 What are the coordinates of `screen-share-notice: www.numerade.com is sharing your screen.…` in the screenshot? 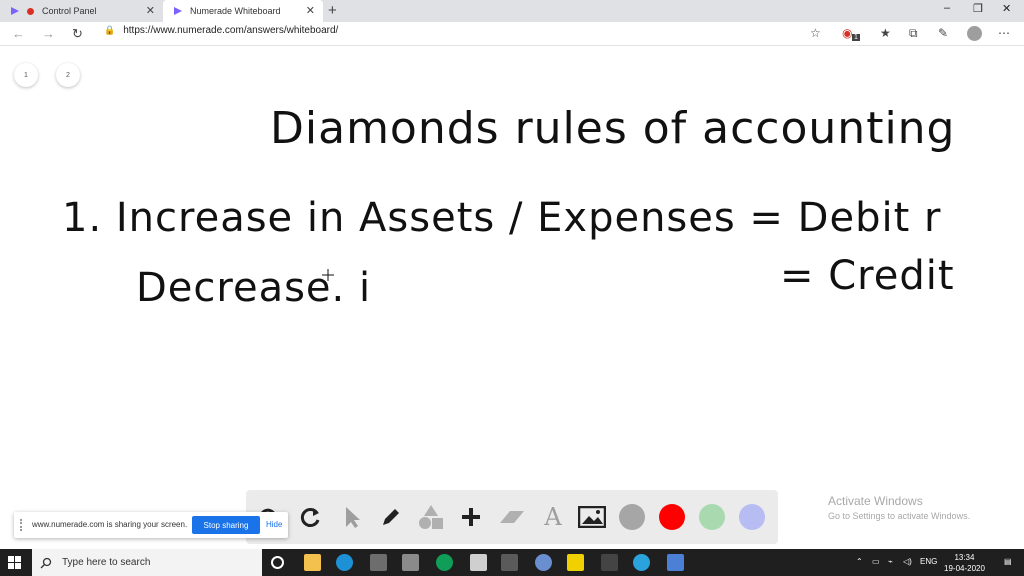 It's located at (151, 525).